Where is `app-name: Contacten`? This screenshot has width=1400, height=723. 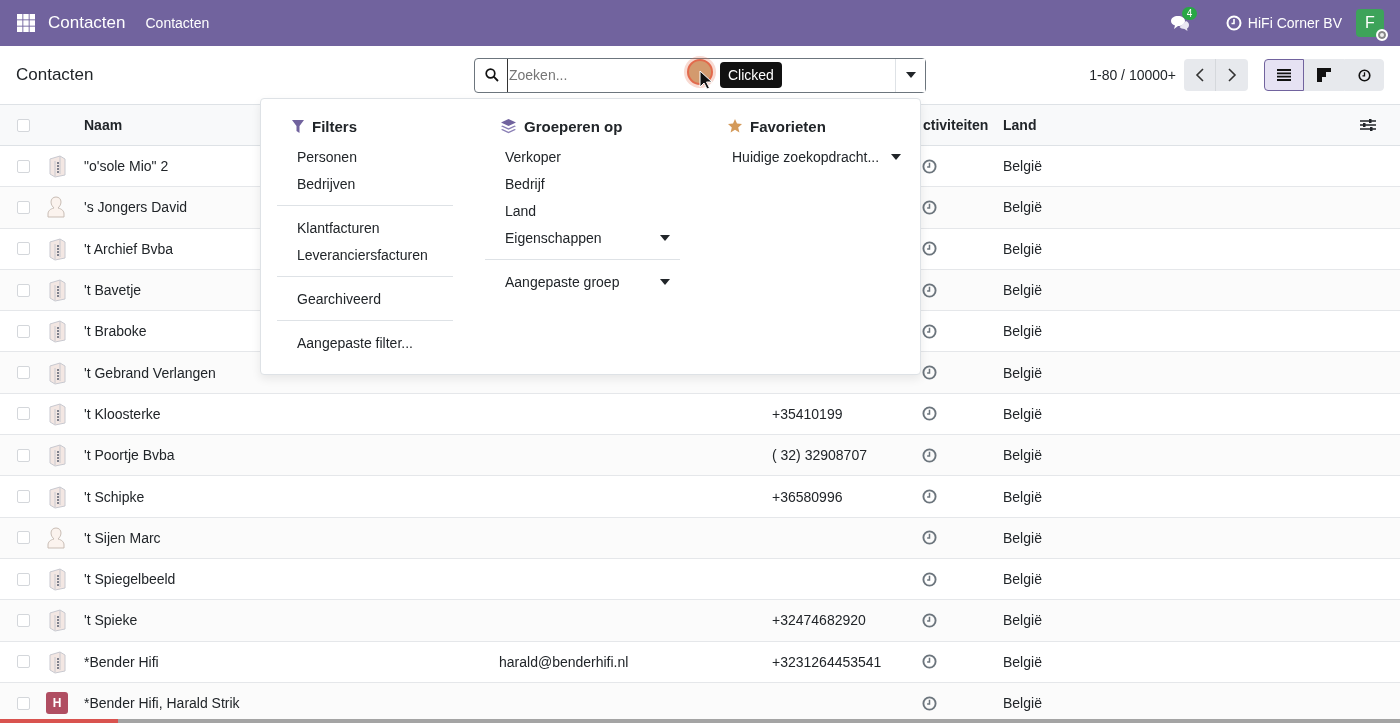
app-name: Contacten is located at coordinates (87, 23).